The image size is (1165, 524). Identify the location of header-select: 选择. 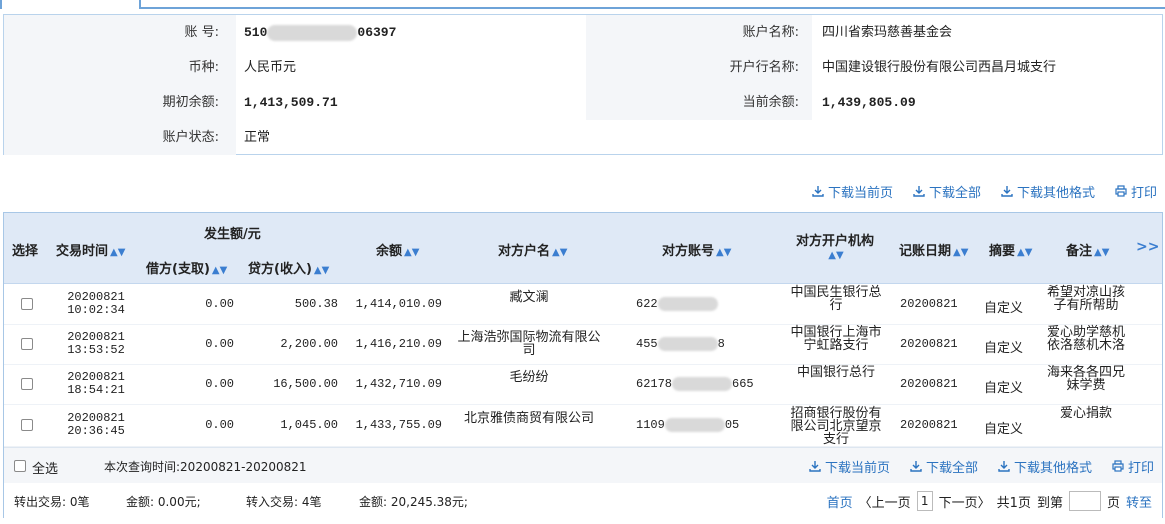
(25, 251).